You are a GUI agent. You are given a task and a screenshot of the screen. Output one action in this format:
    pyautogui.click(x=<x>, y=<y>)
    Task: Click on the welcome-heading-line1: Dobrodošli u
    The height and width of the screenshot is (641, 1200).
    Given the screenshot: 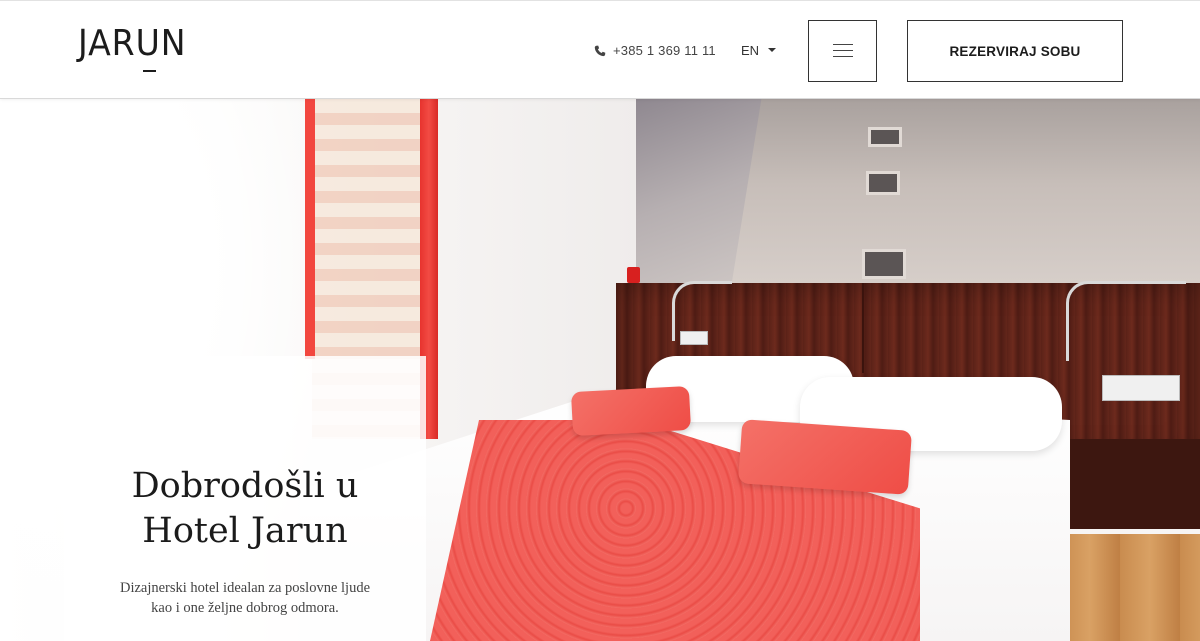 What is the action you would take?
    pyautogui.click(x=245, y=486)
    